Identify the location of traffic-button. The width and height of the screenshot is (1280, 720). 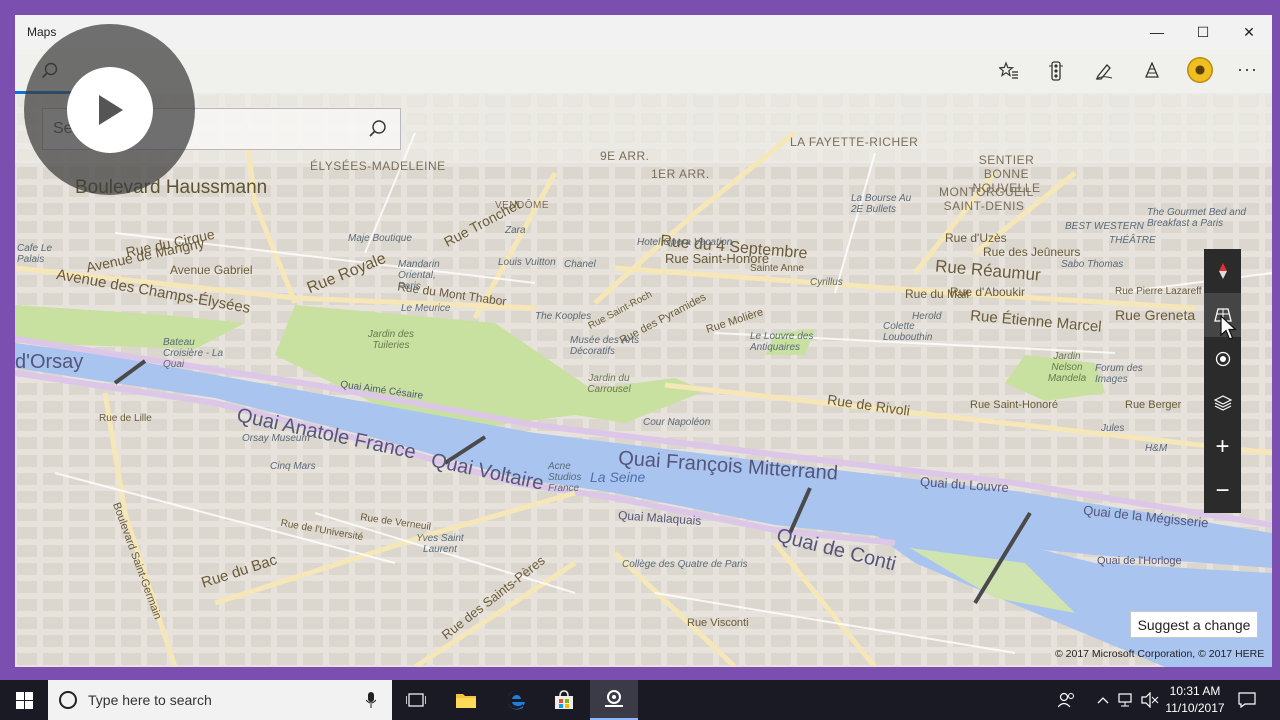
(1056, 71).